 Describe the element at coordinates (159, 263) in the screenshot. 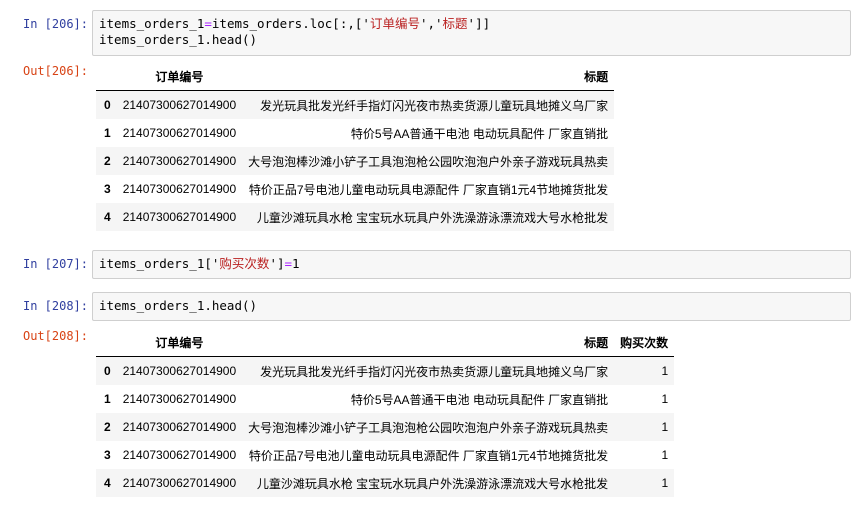

I see `code-expr: items_orders_1['` at that location.